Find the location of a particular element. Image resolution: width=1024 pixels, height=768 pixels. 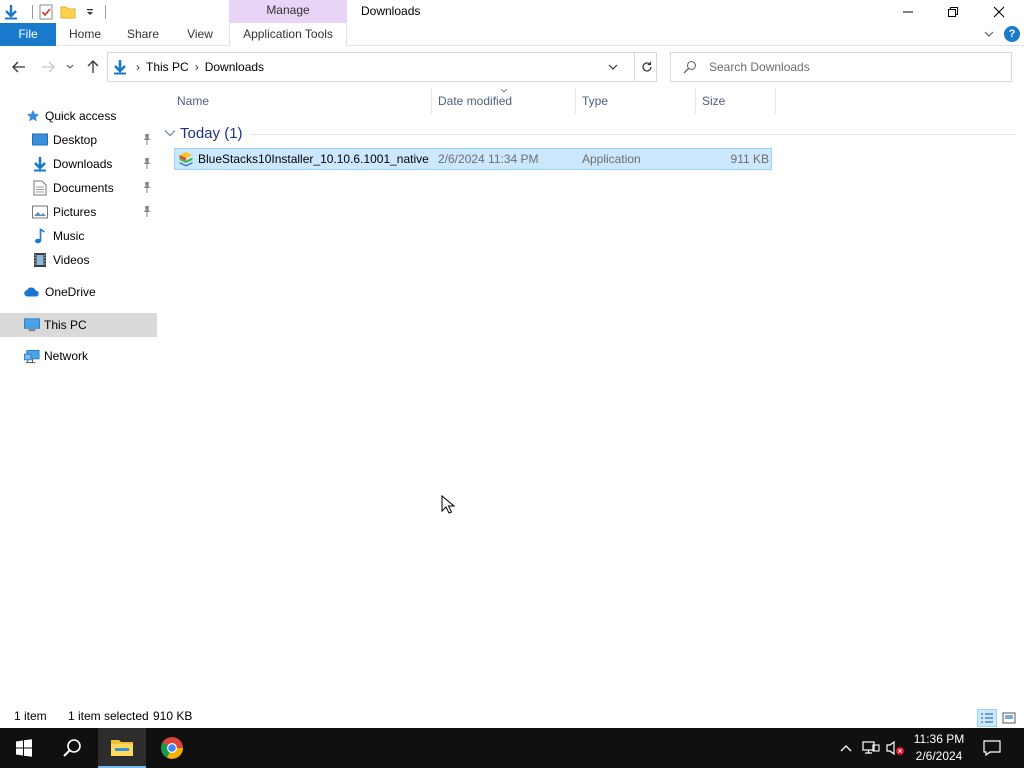

collapse-group-chevron-icon is located at coordinates (170, 133).